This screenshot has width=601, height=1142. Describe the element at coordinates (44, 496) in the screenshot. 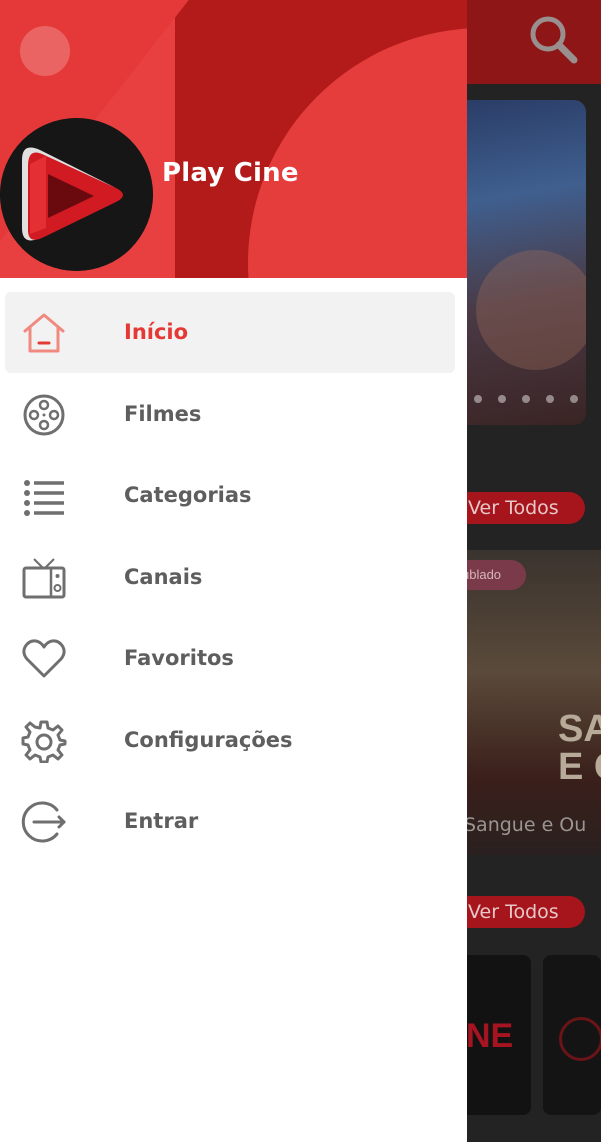

I see `list-icon` at that location.